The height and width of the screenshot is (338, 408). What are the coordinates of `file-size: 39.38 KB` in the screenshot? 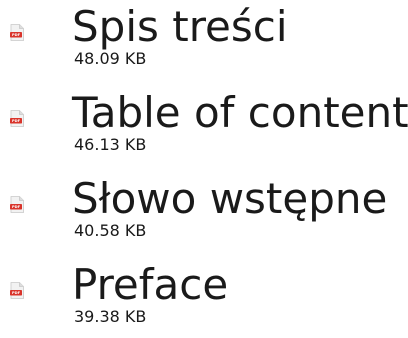 It's located at (110, 316).